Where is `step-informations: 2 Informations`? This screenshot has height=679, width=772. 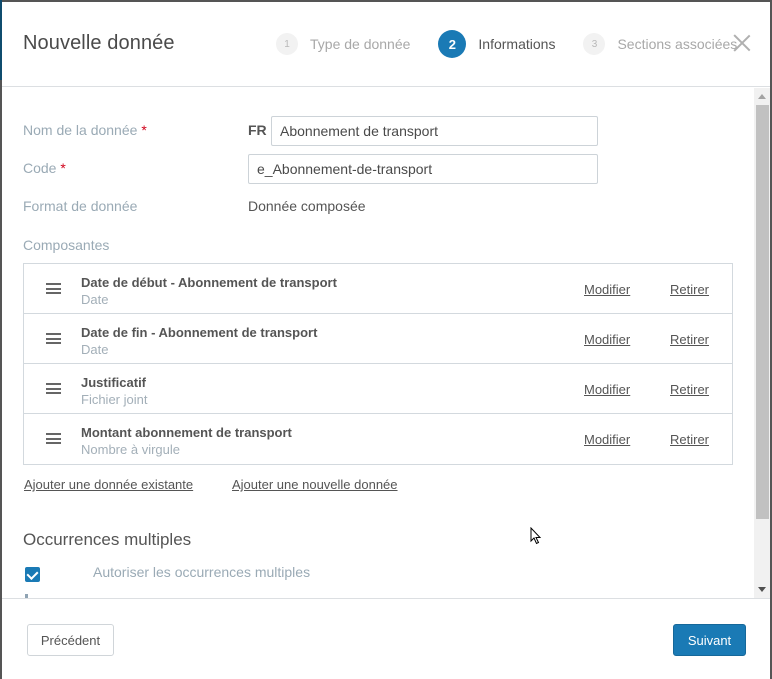
step-informations: 2 Informations is located at coordinates (496, 44).